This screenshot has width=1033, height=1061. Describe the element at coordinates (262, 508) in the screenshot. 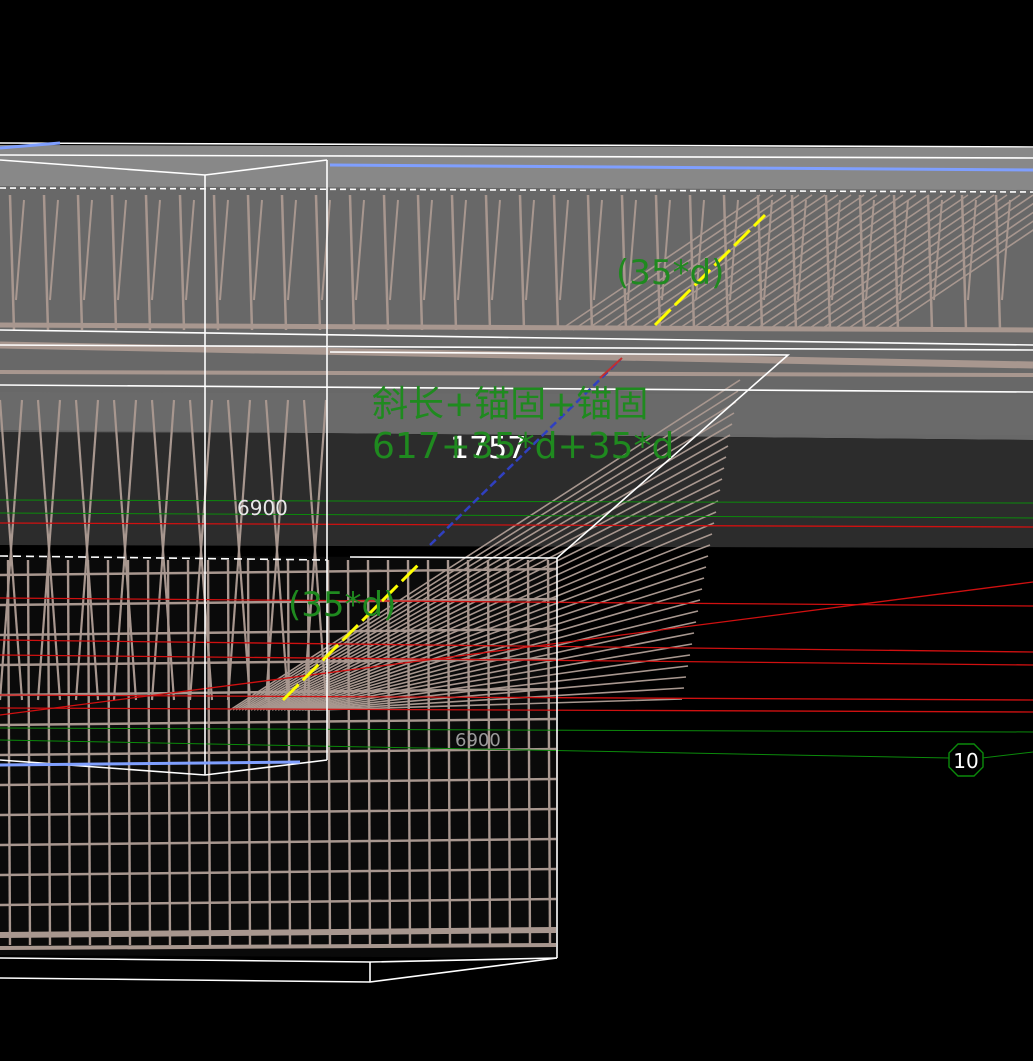

I see `dimension-label-upper: 6900` at that location.